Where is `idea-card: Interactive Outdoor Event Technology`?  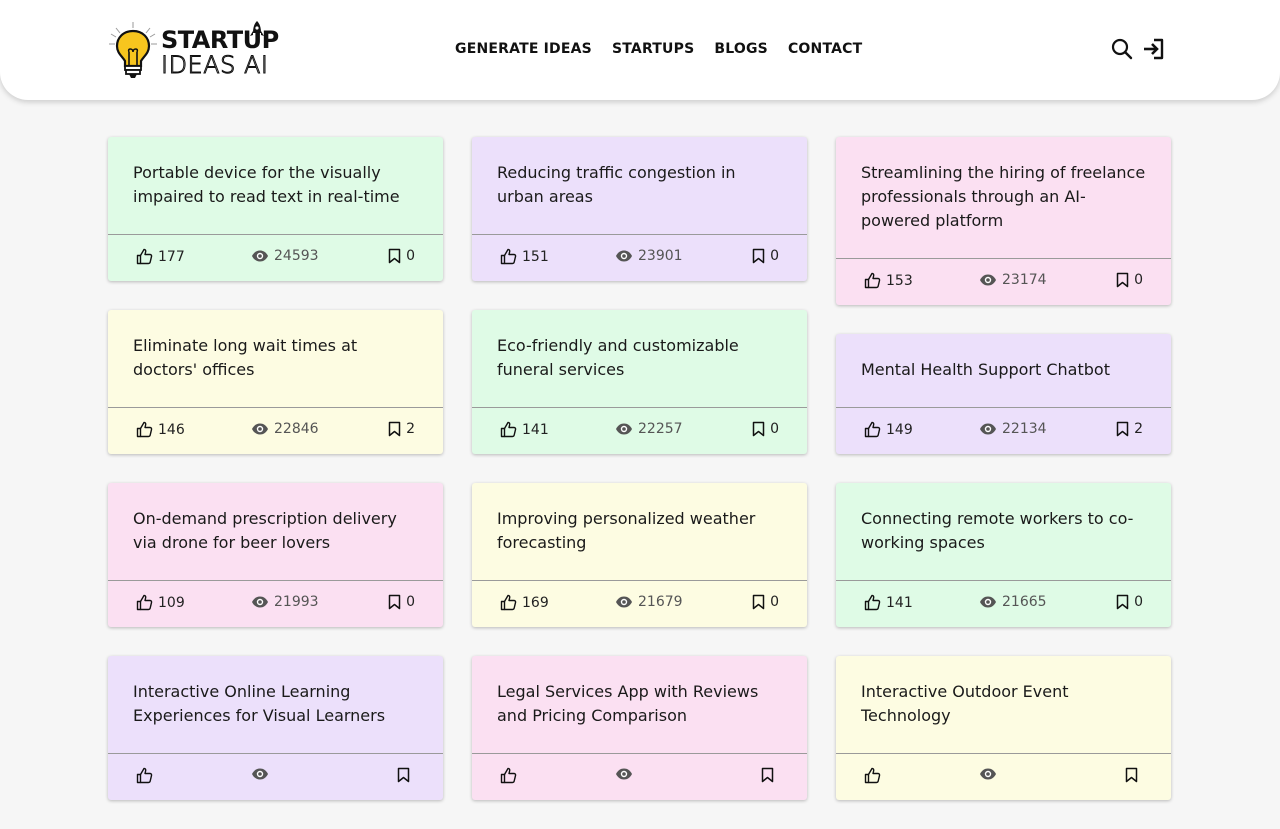
idea-card: Interactive Outdoor Event Technology is located at coordinates (1003, 728).